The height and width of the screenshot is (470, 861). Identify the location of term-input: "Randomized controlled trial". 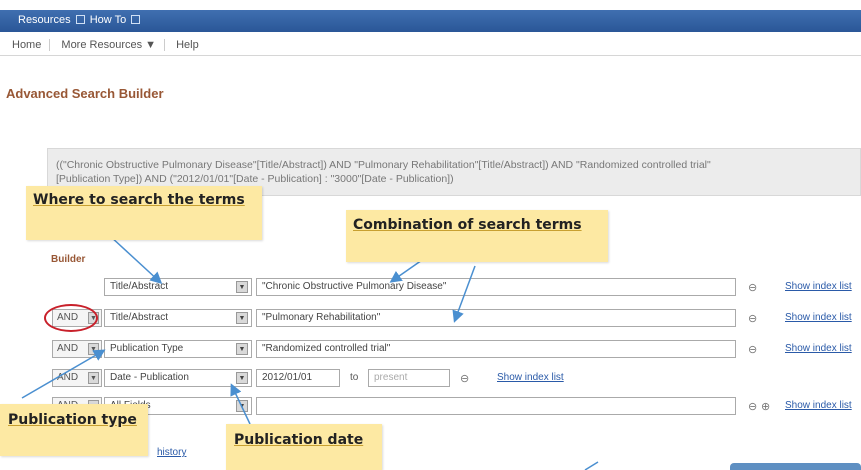
(496, 349).